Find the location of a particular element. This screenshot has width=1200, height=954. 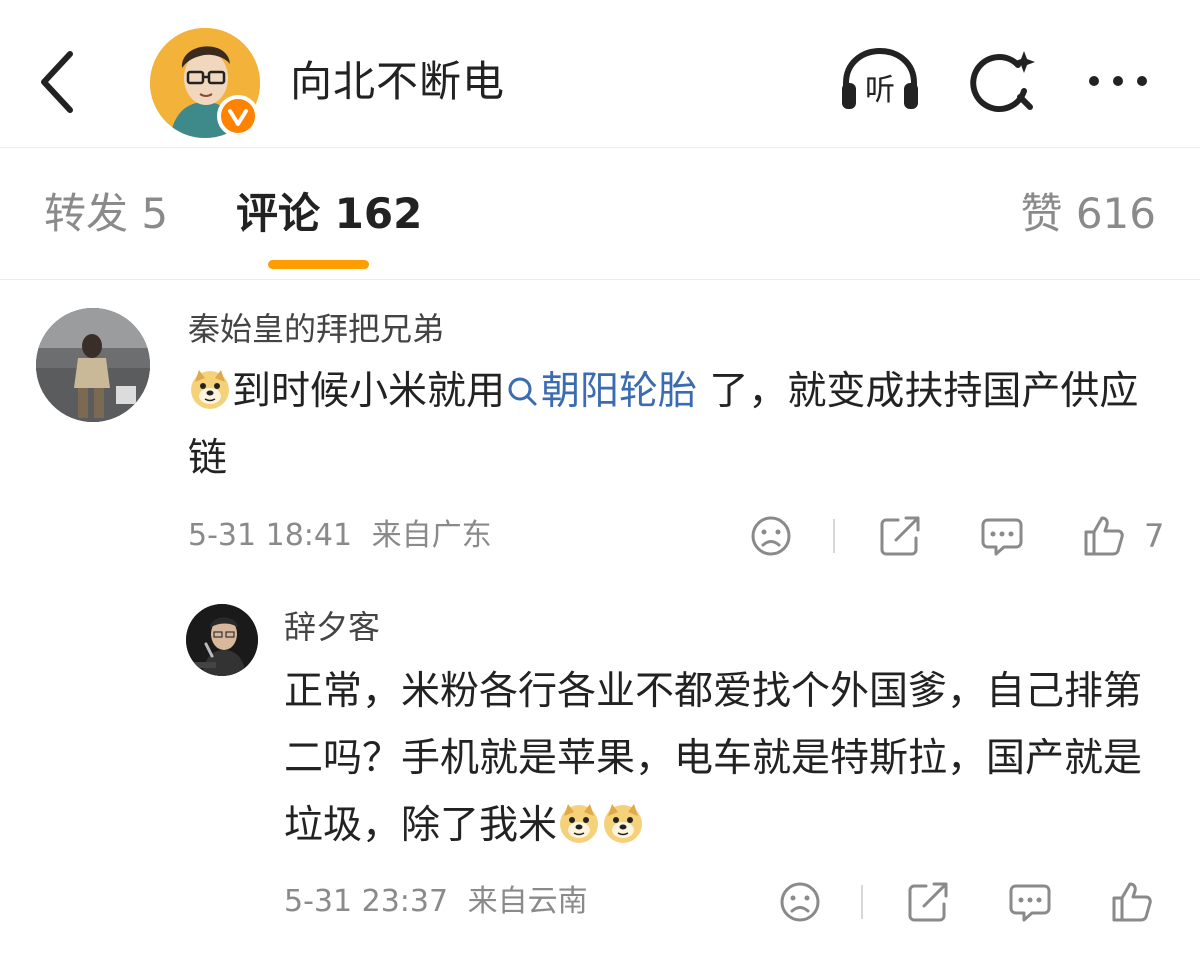

more-dots-icon is located at coordinates (1118, 81).